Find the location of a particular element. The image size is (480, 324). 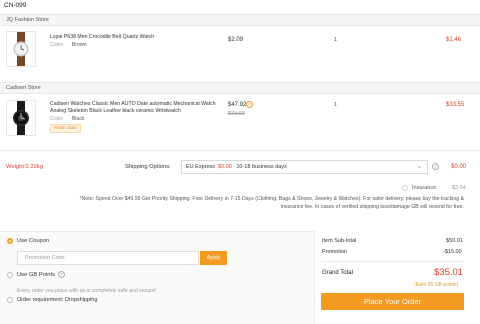

dropshipping-radio is located at coordinates (10, 300).